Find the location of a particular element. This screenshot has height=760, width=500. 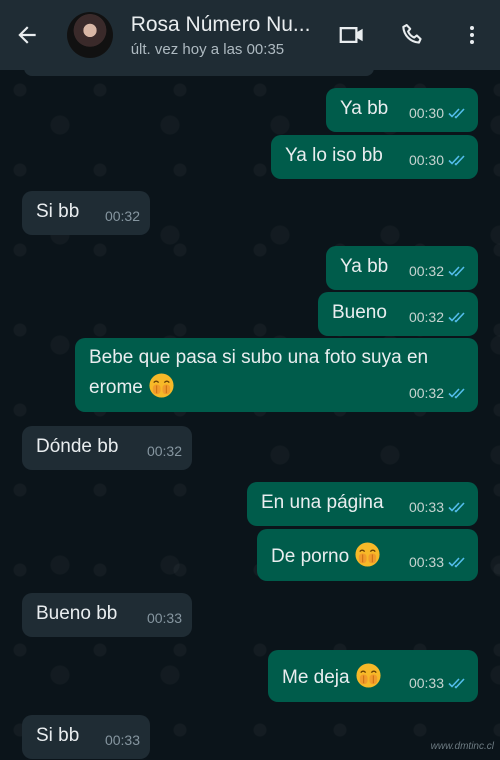

voice-call-button is located at coordinates (413, 35).